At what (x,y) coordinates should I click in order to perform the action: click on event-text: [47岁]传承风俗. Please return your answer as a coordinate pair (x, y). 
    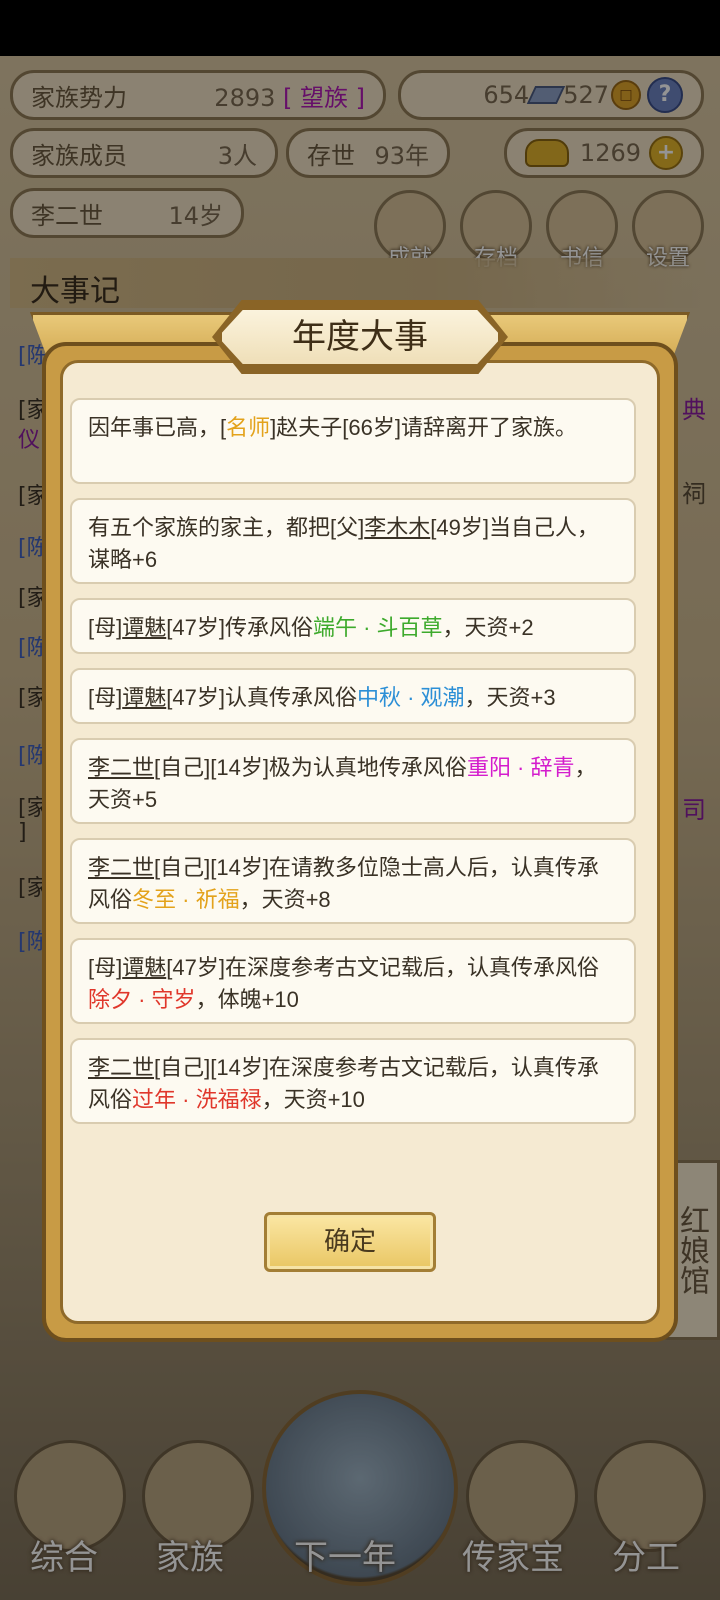
    Looking at the image, I should click on (239, 627).